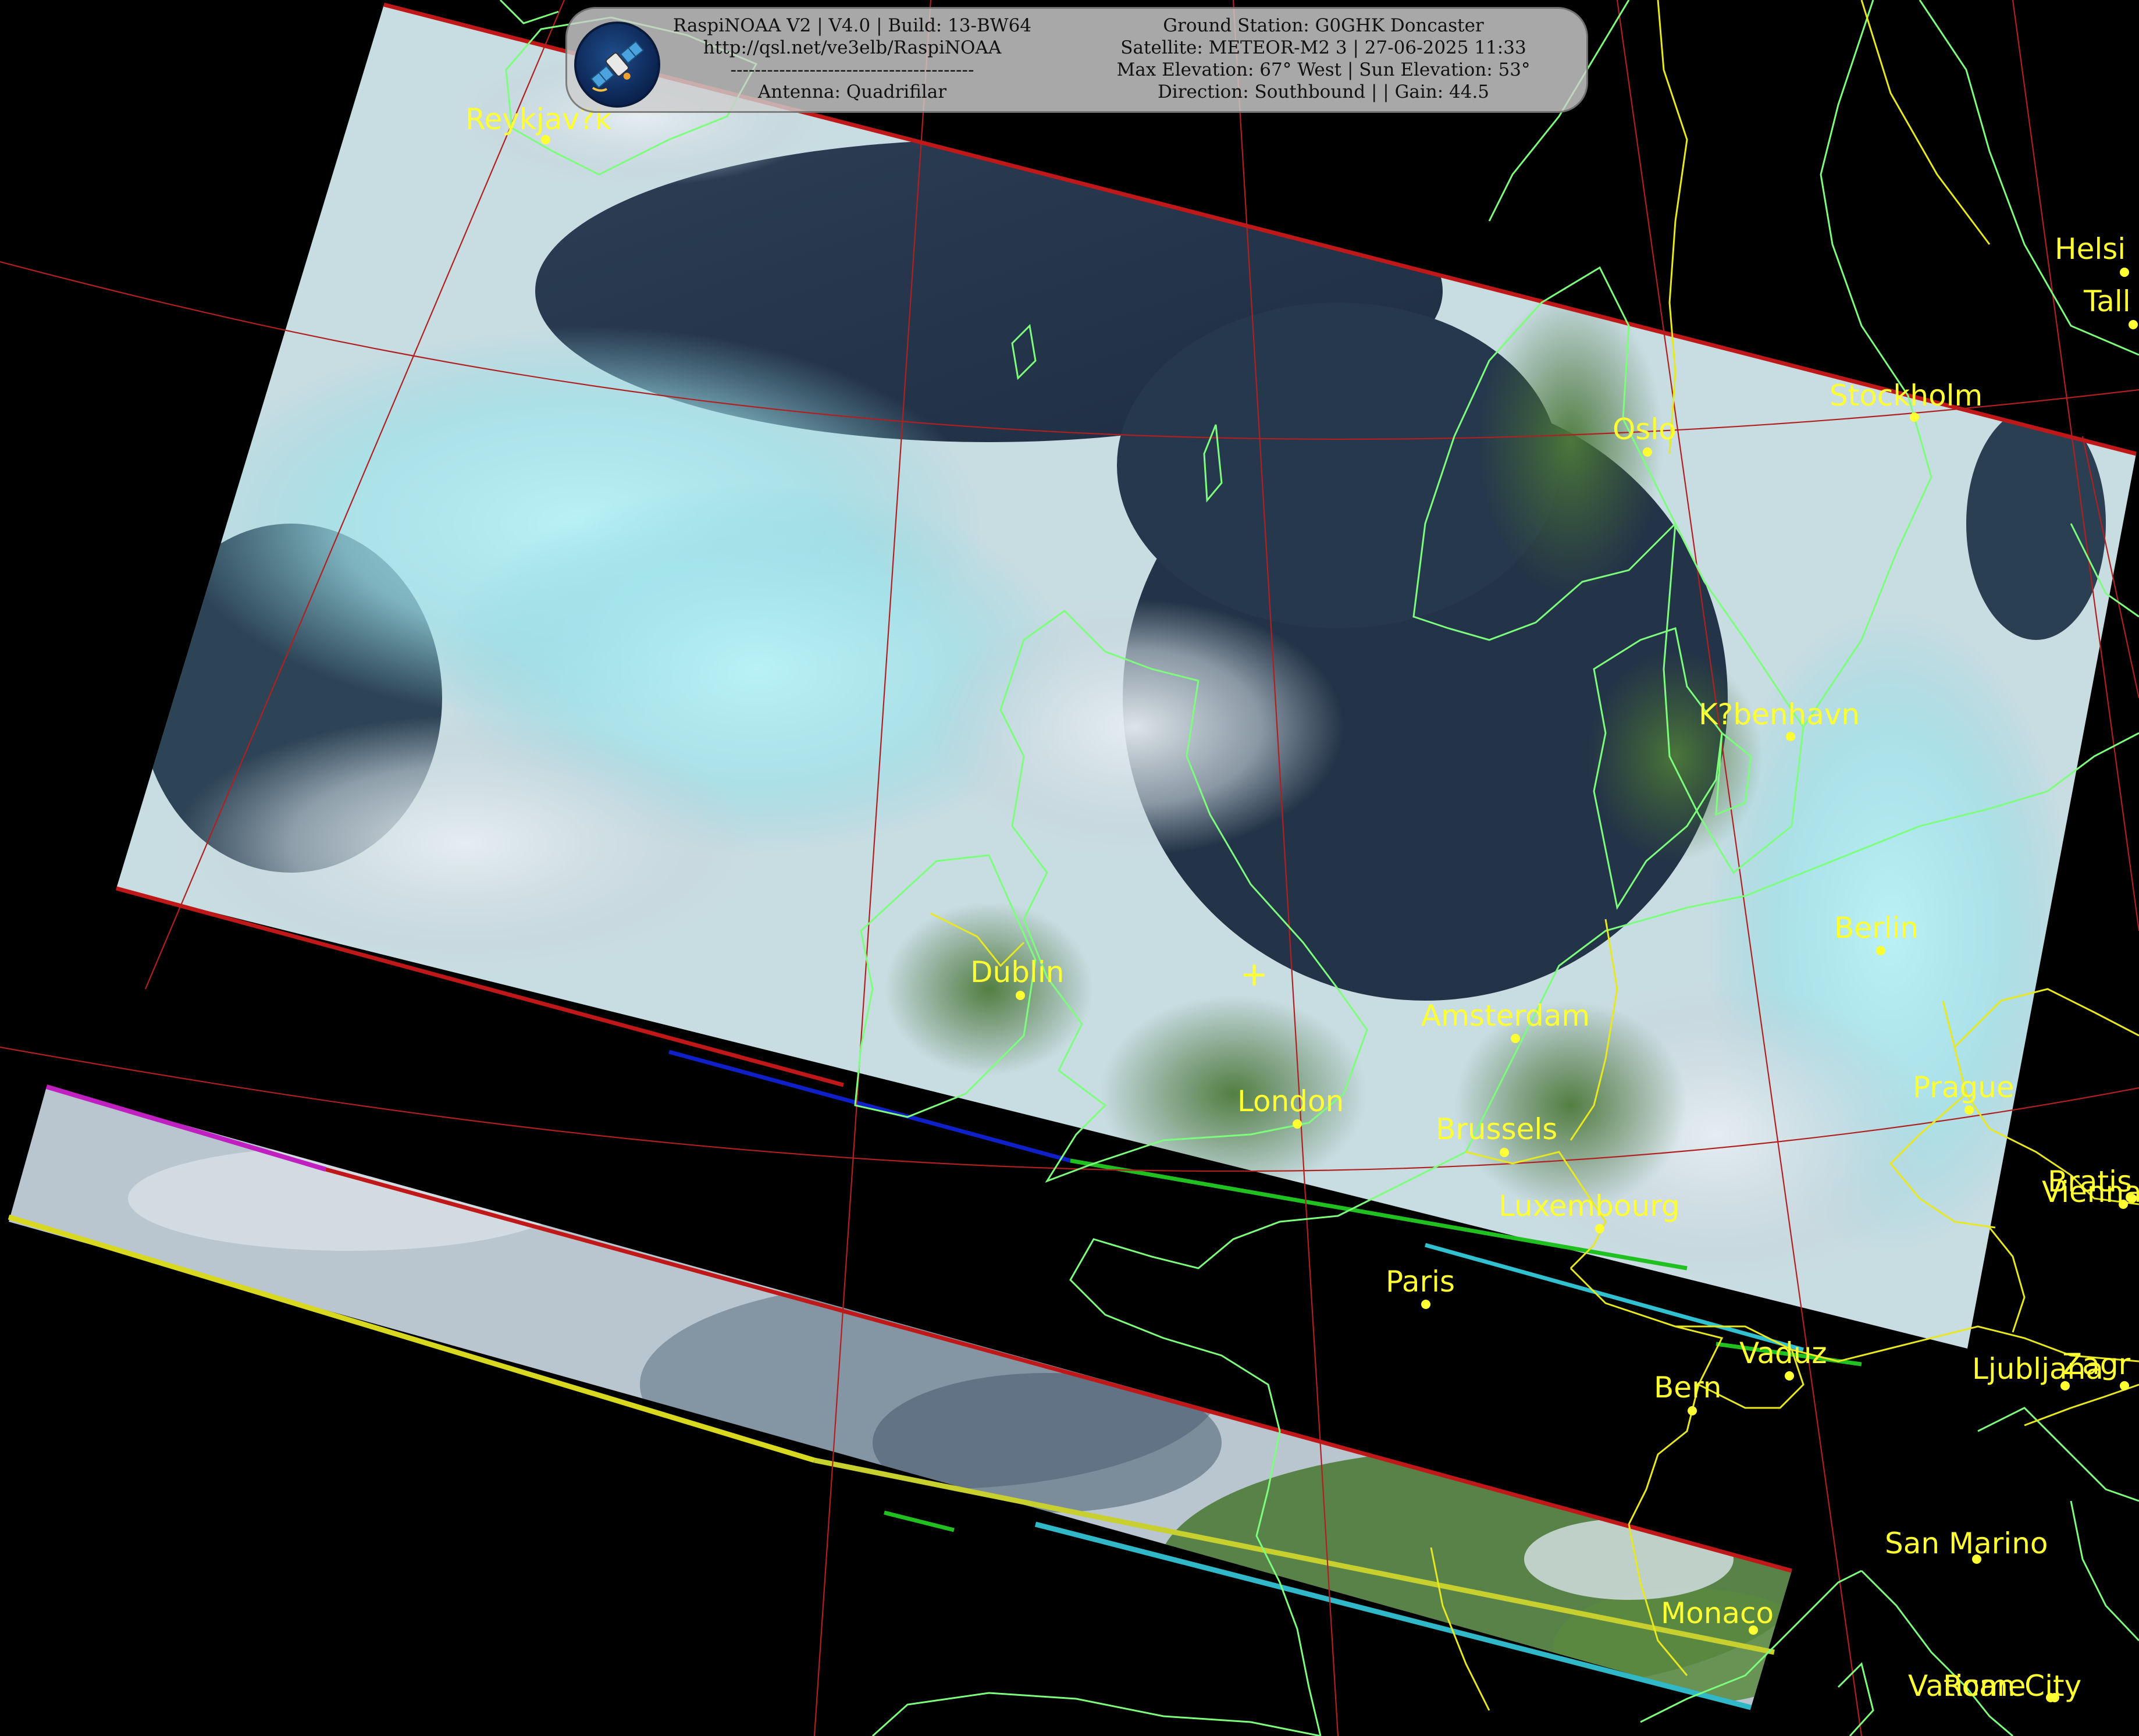 The image size is (2139, 1736). What do you see at coordinates (1496, 1129) in the screenshot?
I see `city-label-brussels: Brussels` at bounding box center [1496, 1129].